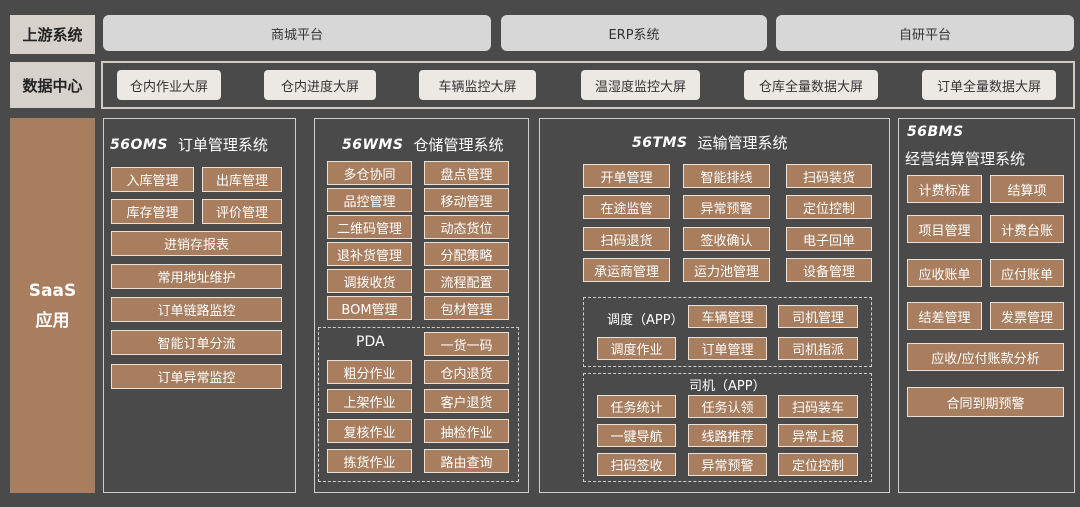 This screenshot has width=1080, height=507. I want to click on dispatch-btn-vehicle: 车辆管理, so click(727, 316).